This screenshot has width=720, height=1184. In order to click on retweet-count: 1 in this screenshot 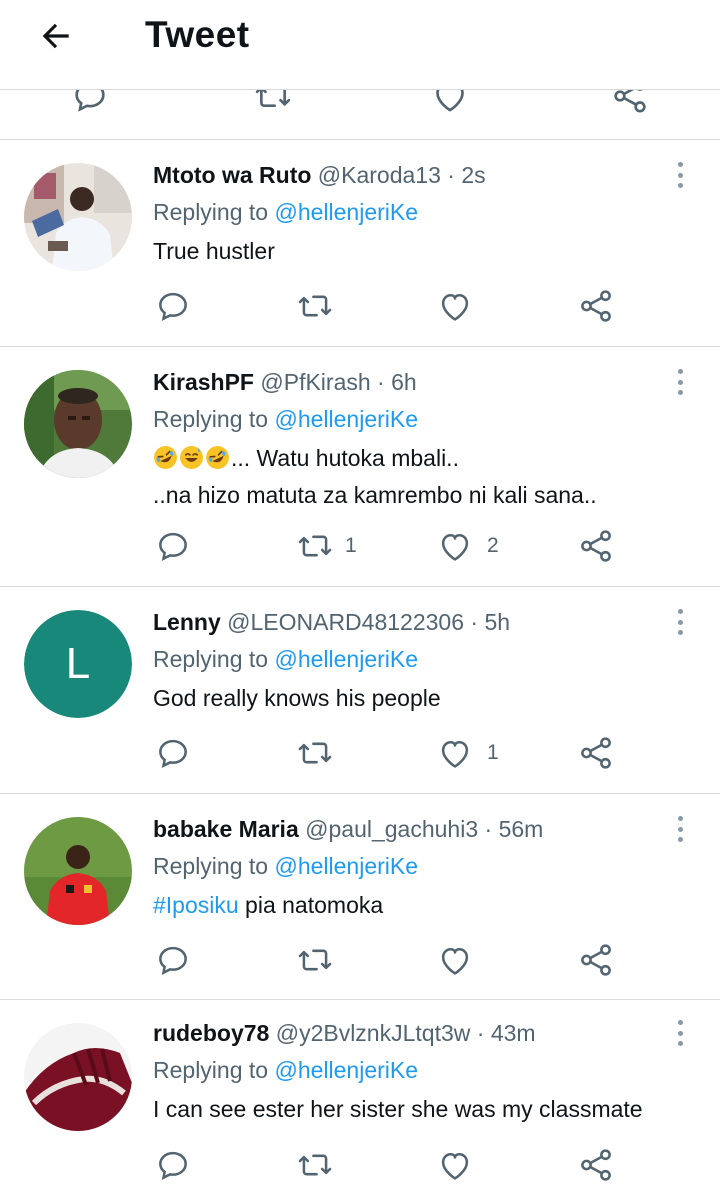, I will do `click(351, 545)`.